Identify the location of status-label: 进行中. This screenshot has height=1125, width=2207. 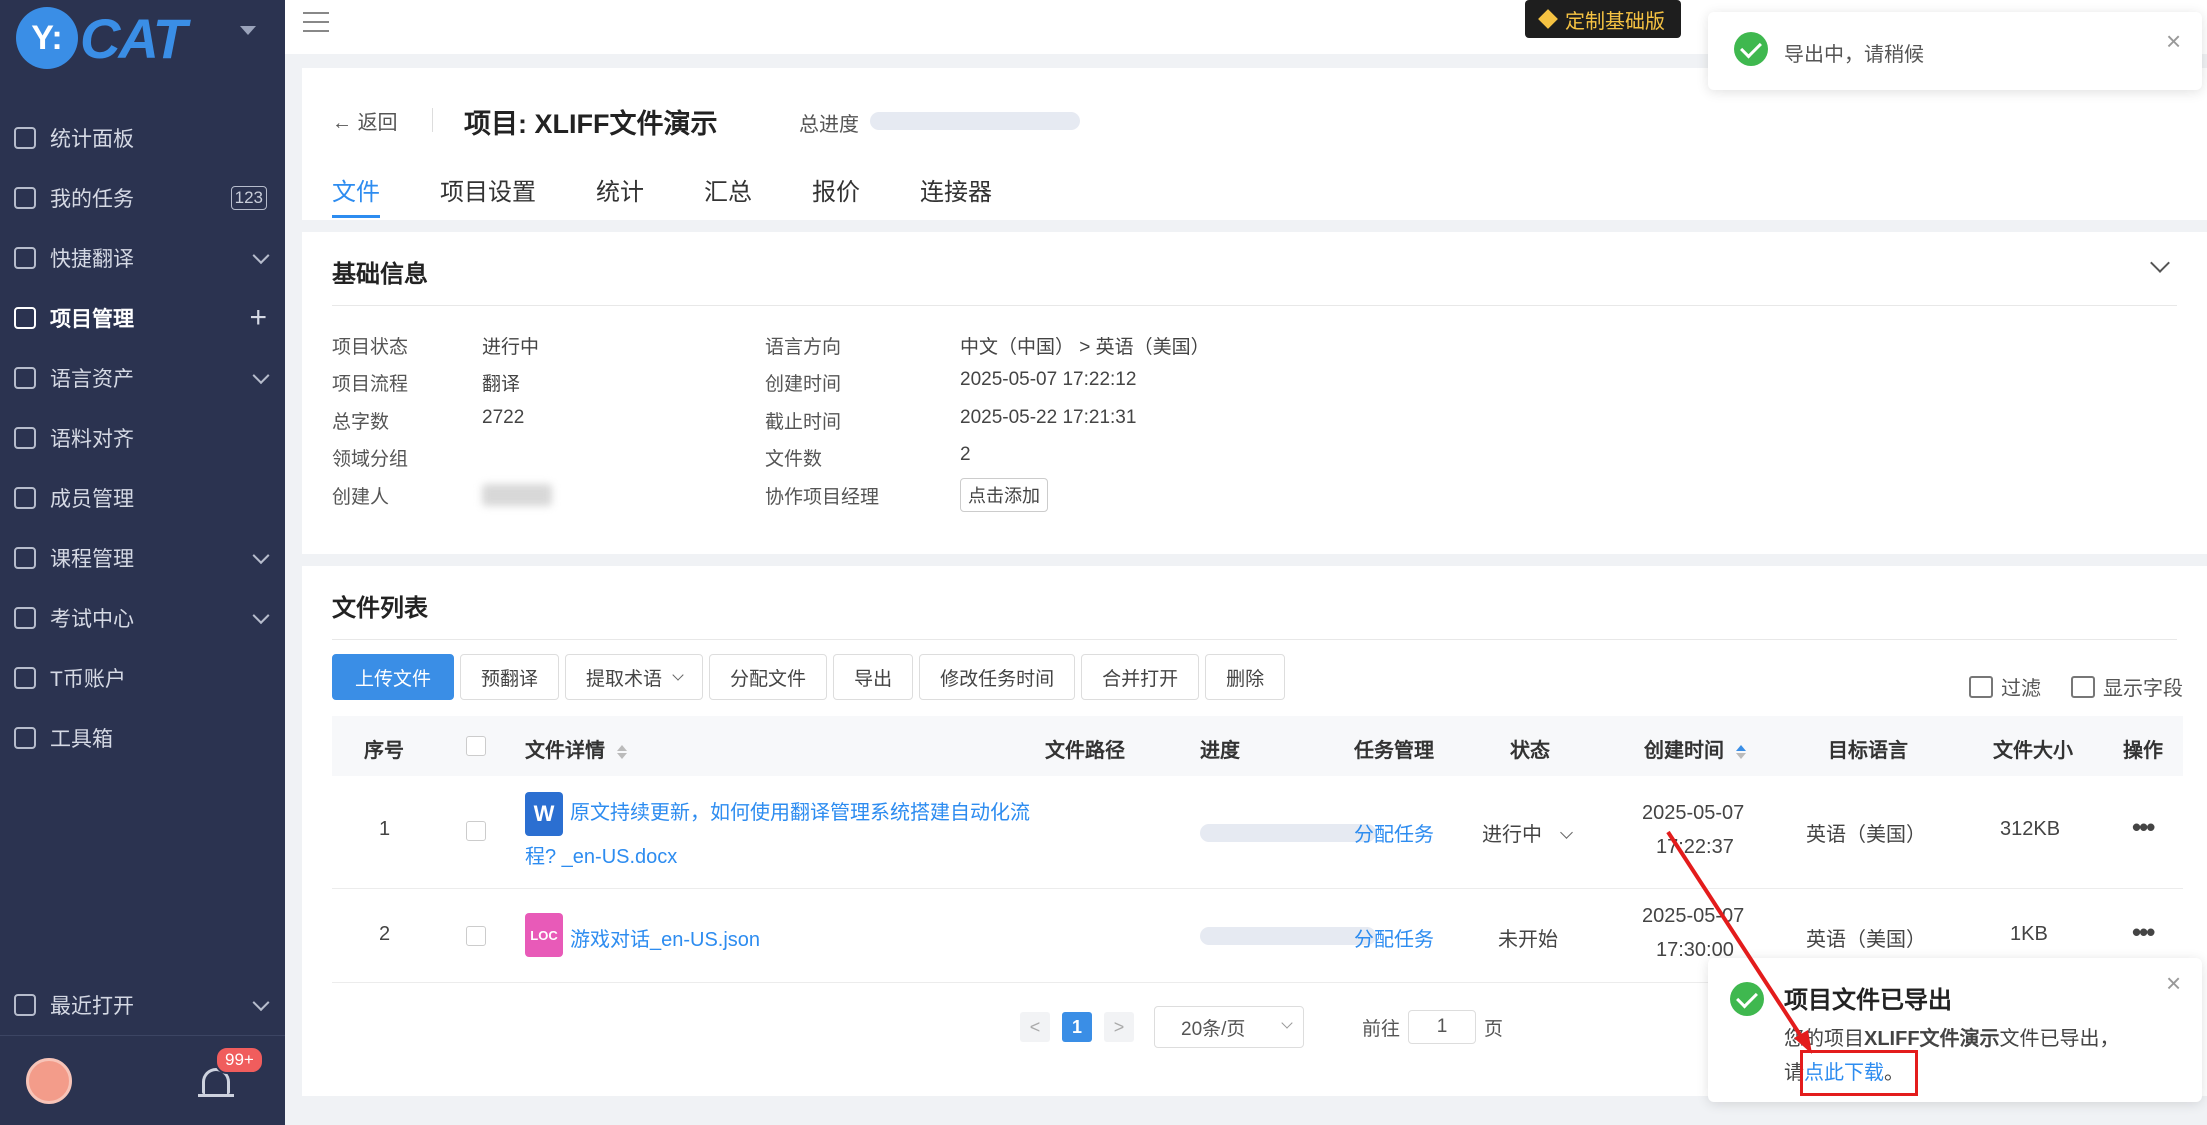
(1512, 835).